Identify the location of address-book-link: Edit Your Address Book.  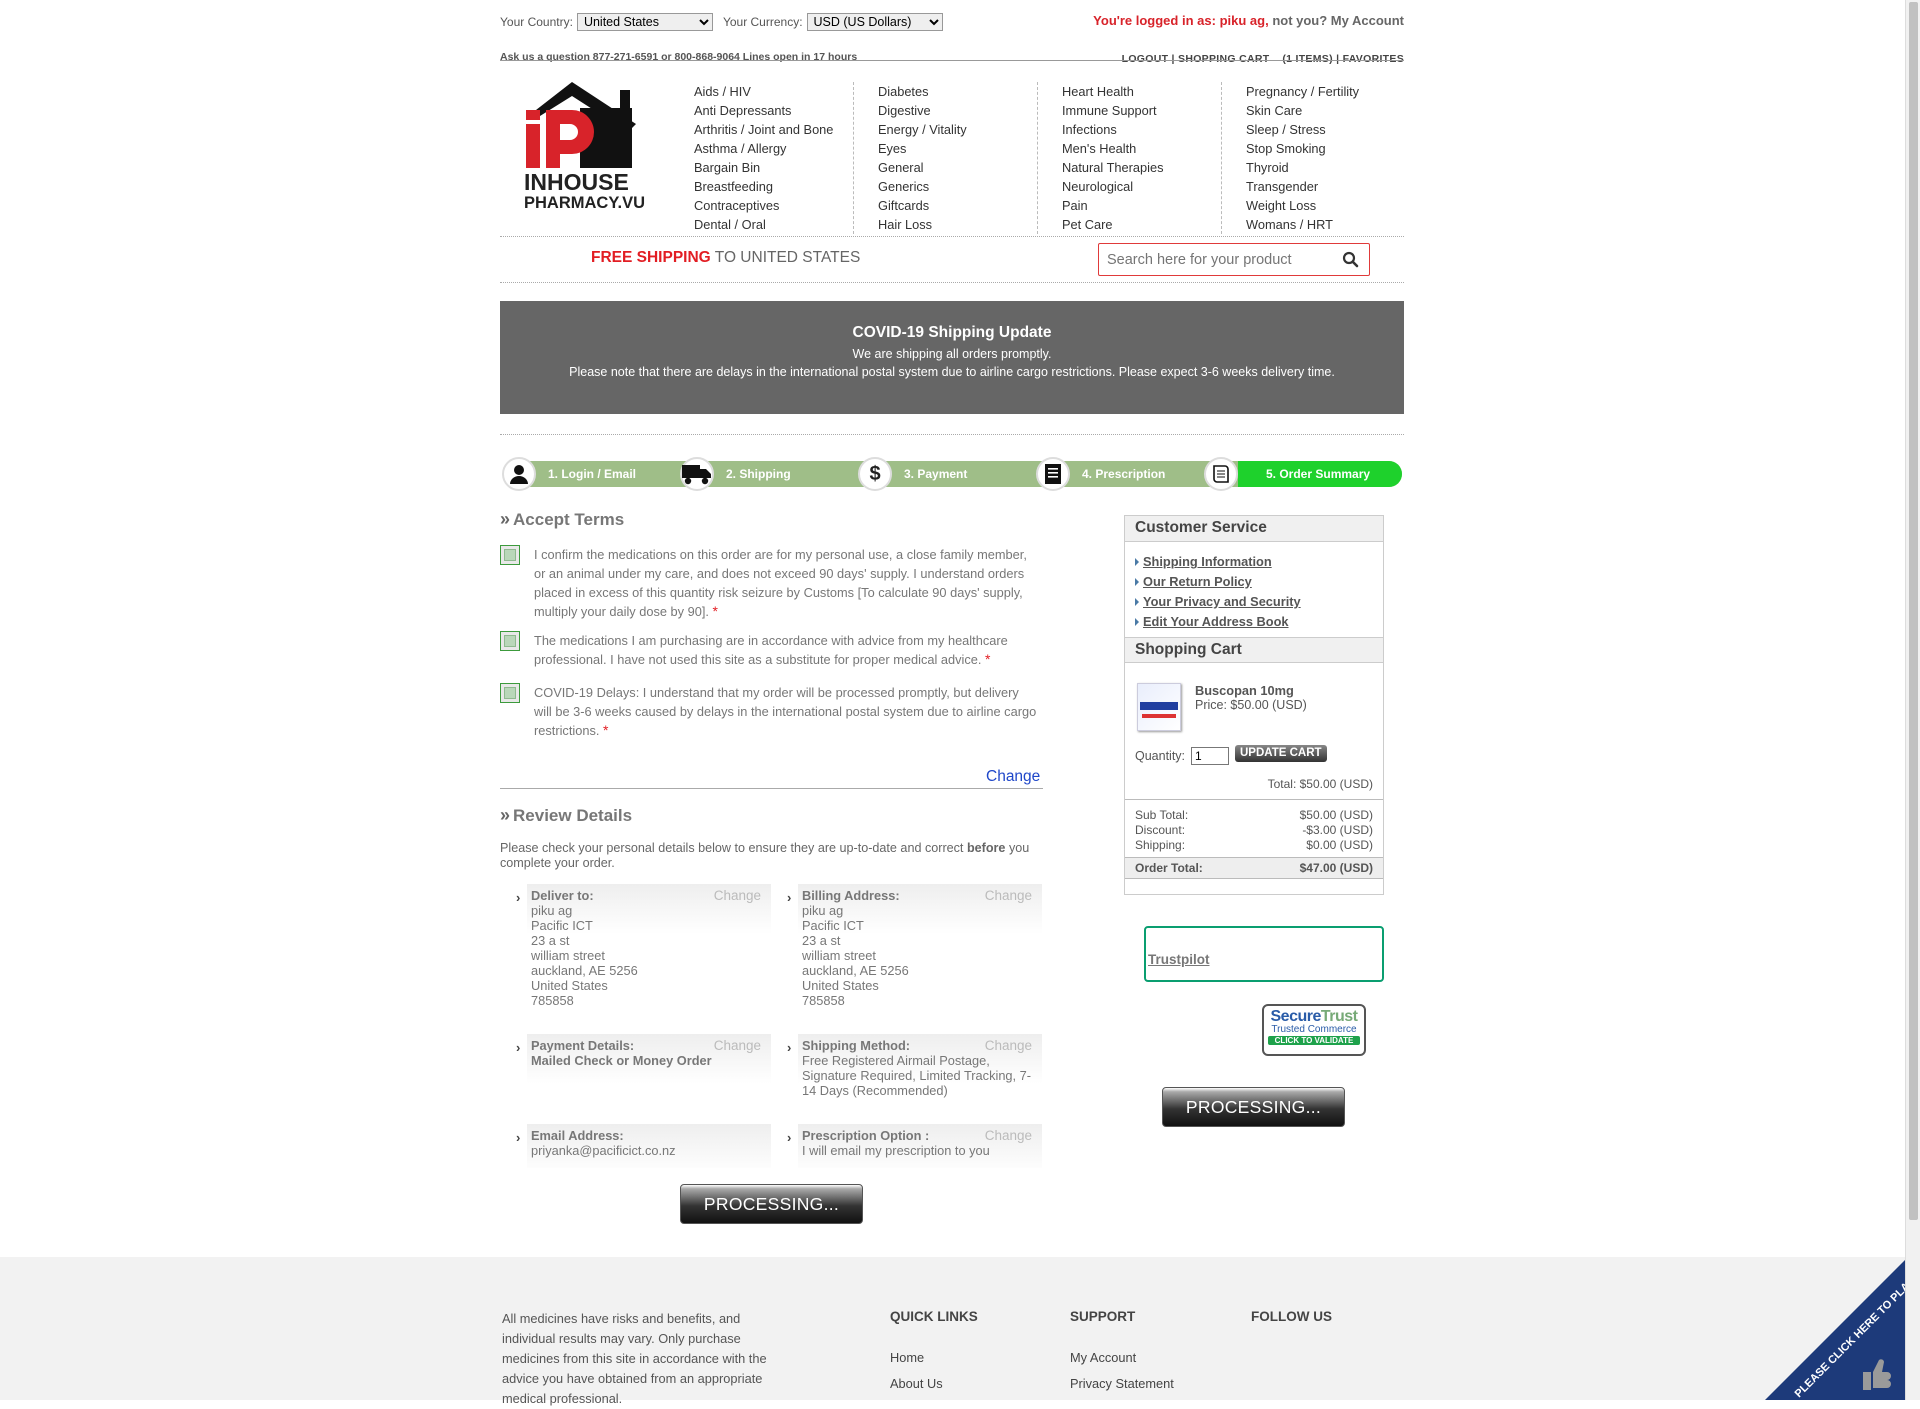
(1254, 622).